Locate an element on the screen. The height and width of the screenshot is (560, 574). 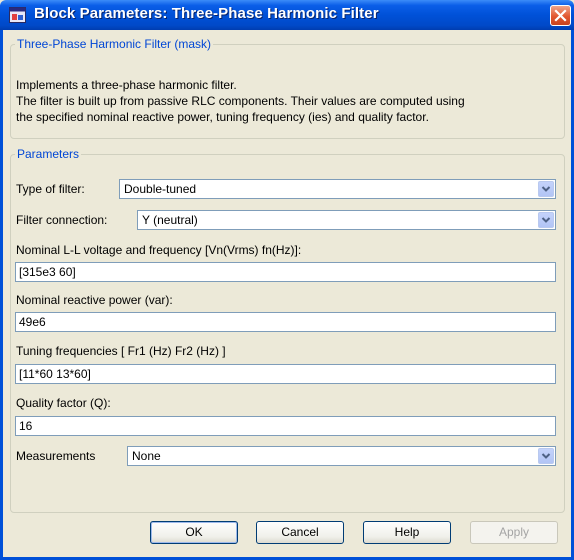
reactive-power-label: Nominal reactive power (var): is located at coordinates (94, 300).